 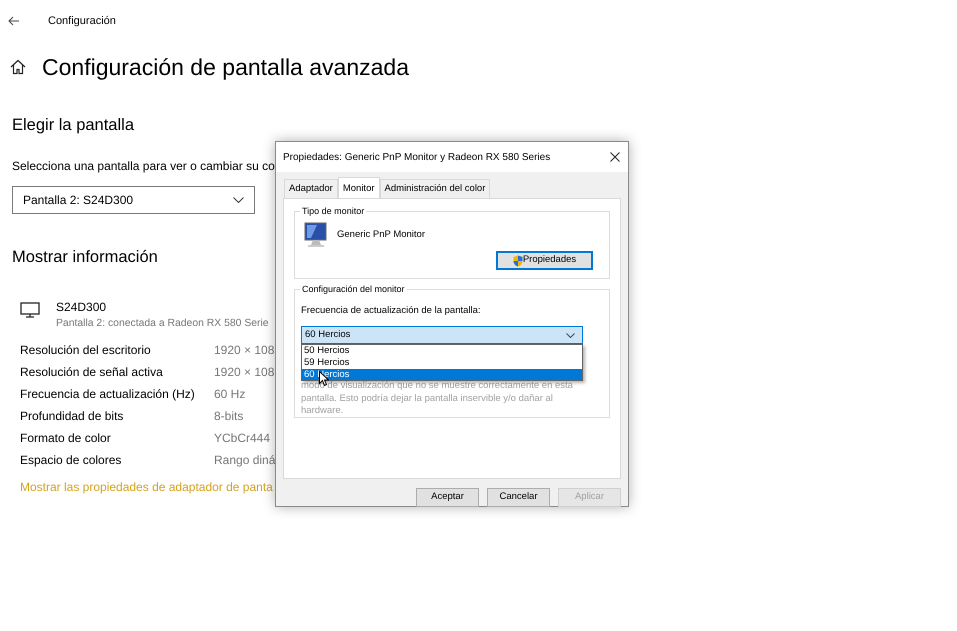 What do you see at coordinates (73, 125) in the screenshot?
I see `section-heading: Elegir la pantalla` at bounding box center [73, 125].